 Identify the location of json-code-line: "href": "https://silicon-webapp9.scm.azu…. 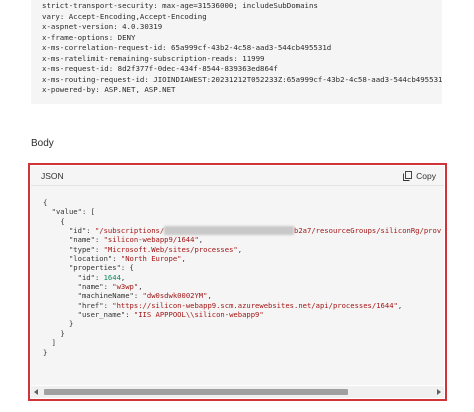
(243, 305).